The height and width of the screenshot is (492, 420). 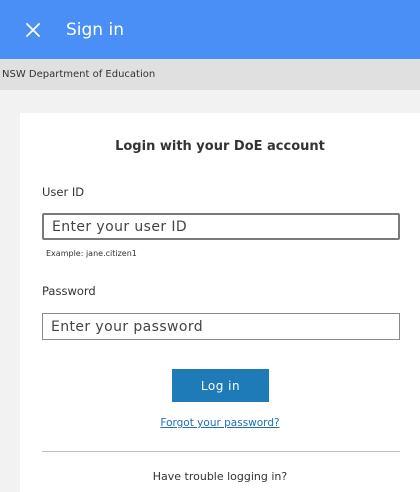 What do you see at coordinates (220, 385) in the screenshot?
I see `login-button: Log in` at bounding box center [220, 385].